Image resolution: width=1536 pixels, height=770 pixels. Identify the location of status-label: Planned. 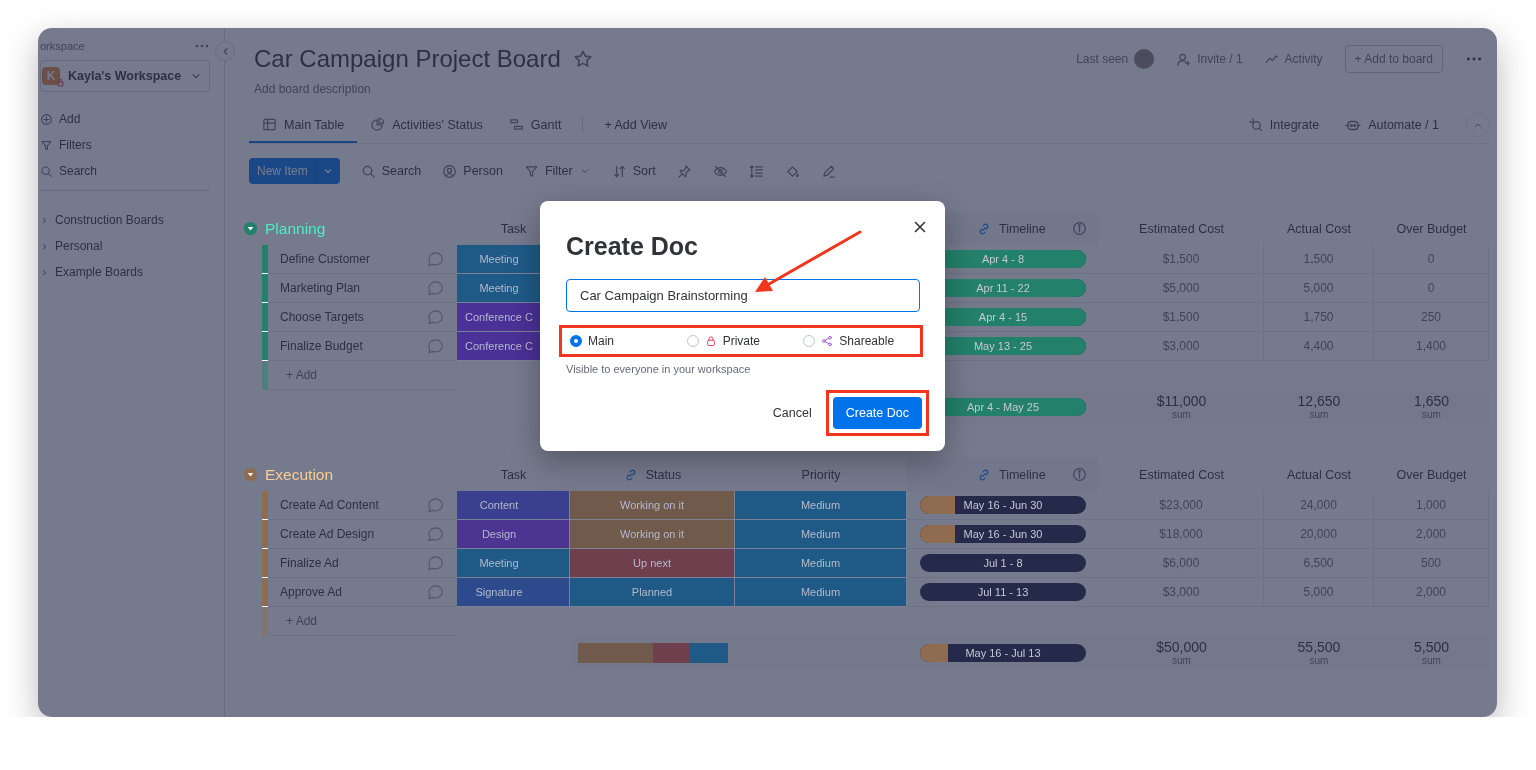
(652, 592).